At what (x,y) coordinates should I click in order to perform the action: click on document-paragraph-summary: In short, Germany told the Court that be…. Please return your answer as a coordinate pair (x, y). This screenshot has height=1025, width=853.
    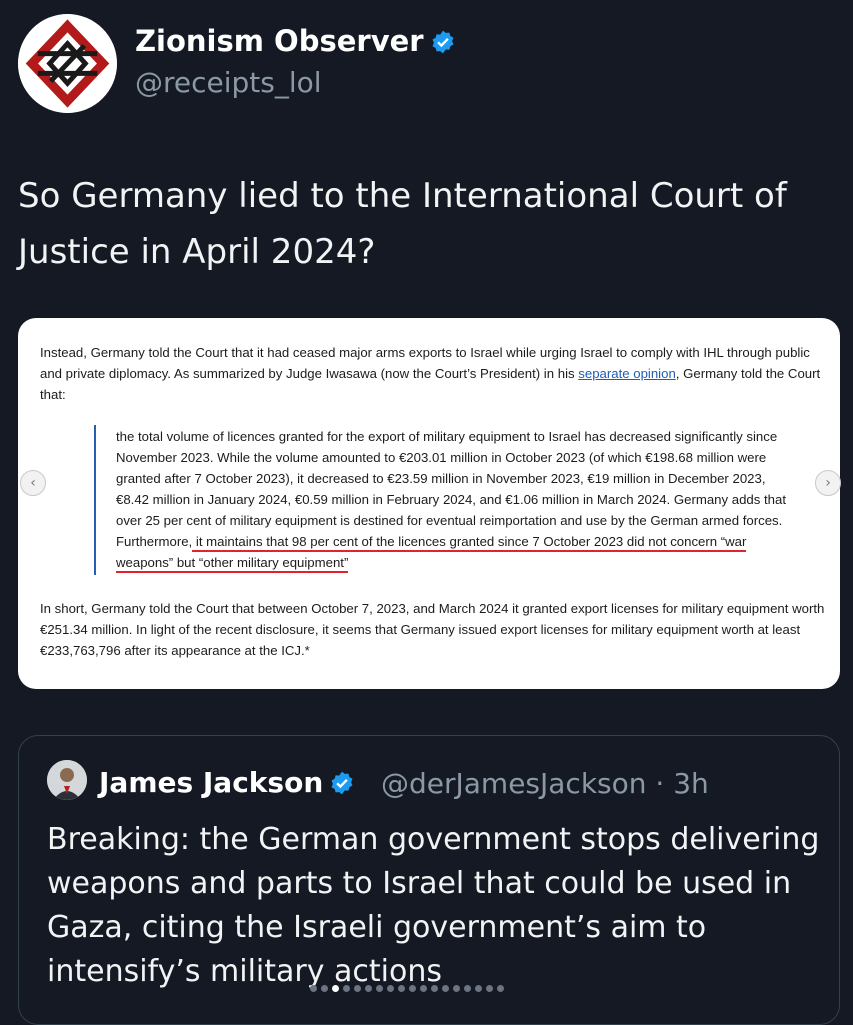
    Looking at the image, I should click on (432, 629).